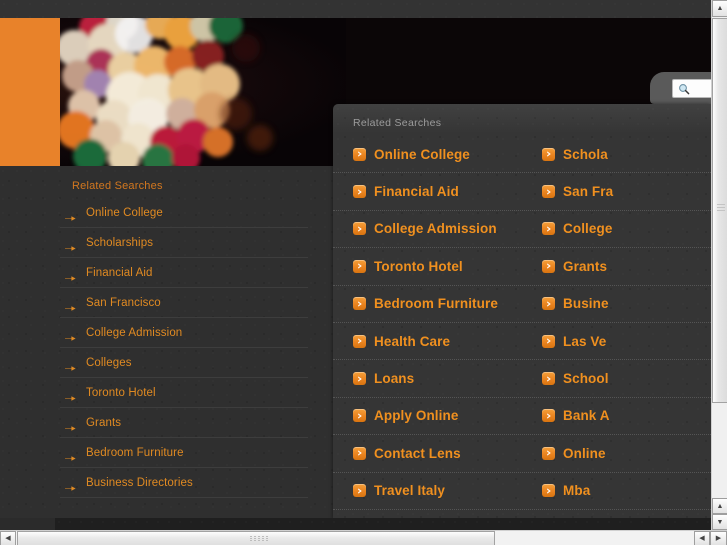 The image size is (727, 545). I want to click on related-search-label: Toronto Hotel, so click(418, 266).